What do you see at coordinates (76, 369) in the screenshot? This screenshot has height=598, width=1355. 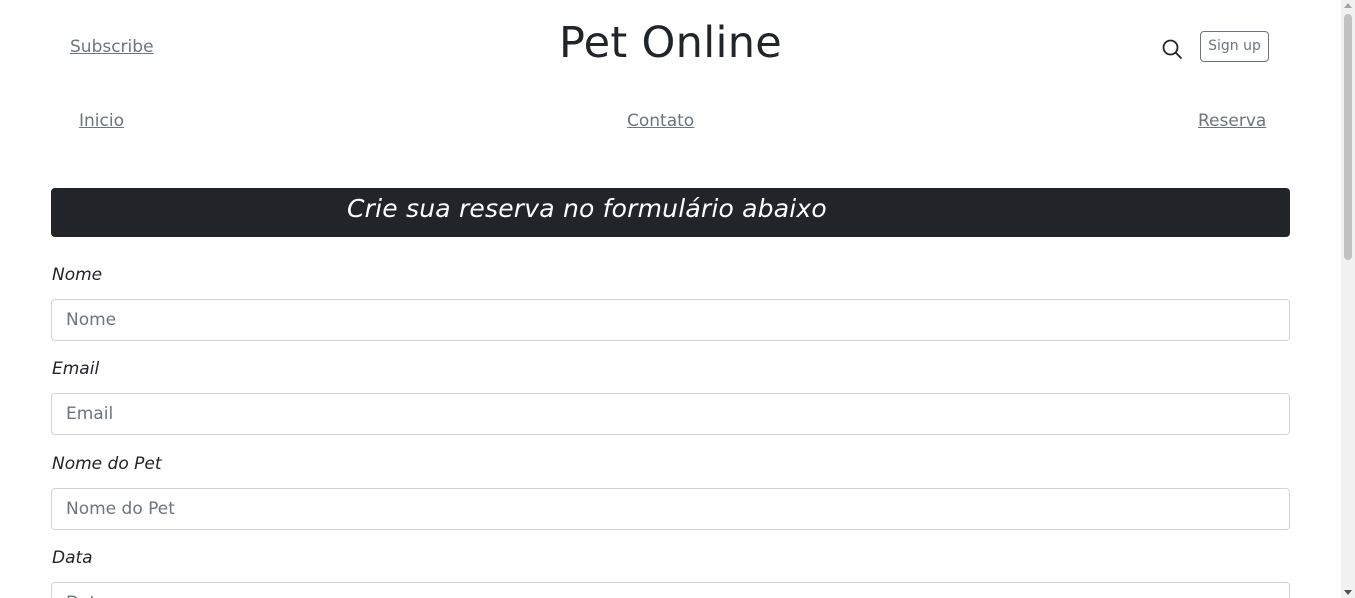 I see `email-label: Email` at bounding box center [76, 369].